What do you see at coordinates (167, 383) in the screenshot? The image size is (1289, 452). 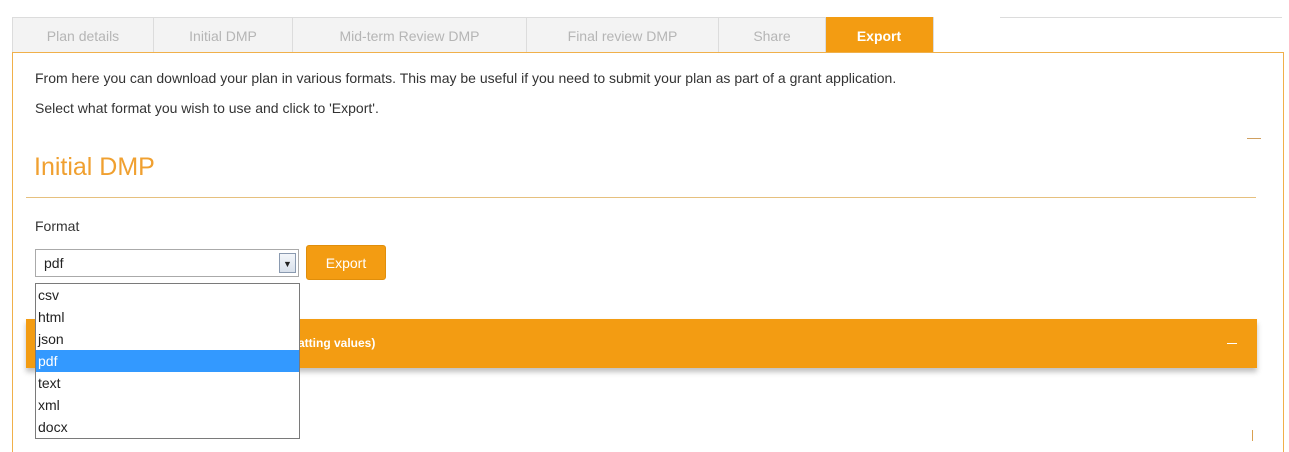 I see `format-option-text: text` at bounding box center [167, 383].